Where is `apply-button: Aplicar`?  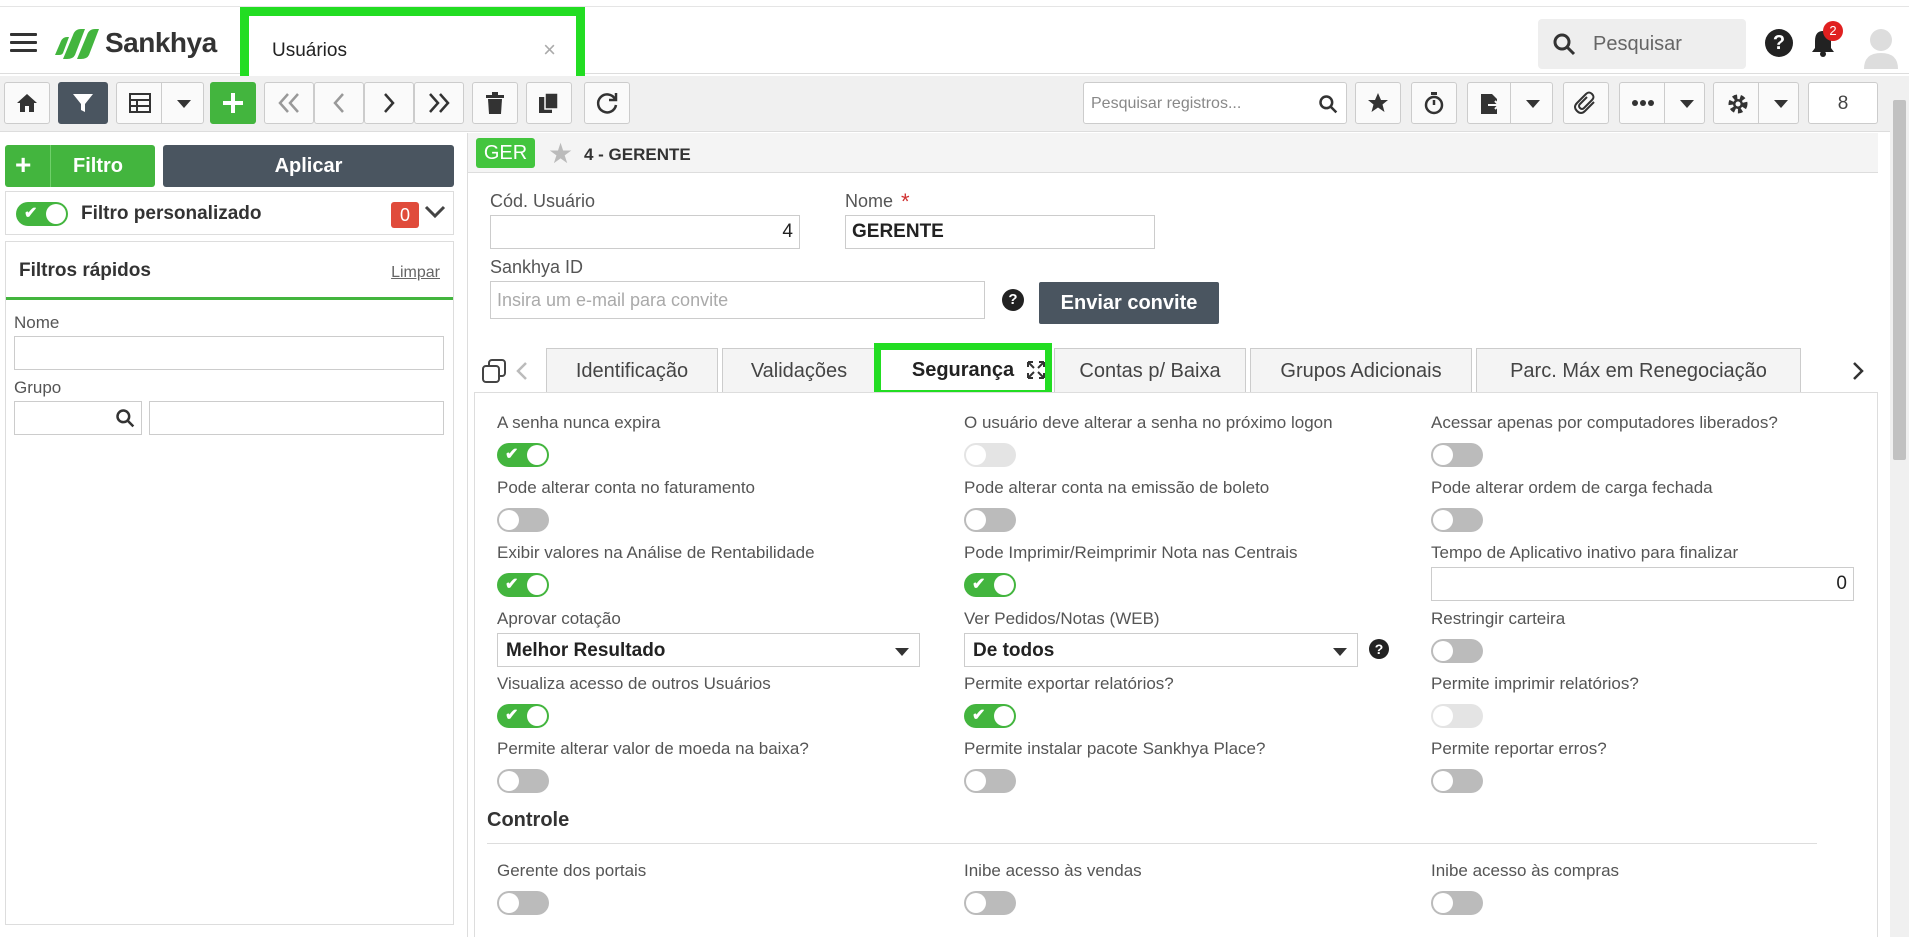
apply-button: Aplicar is located at coordinates (308, 166).